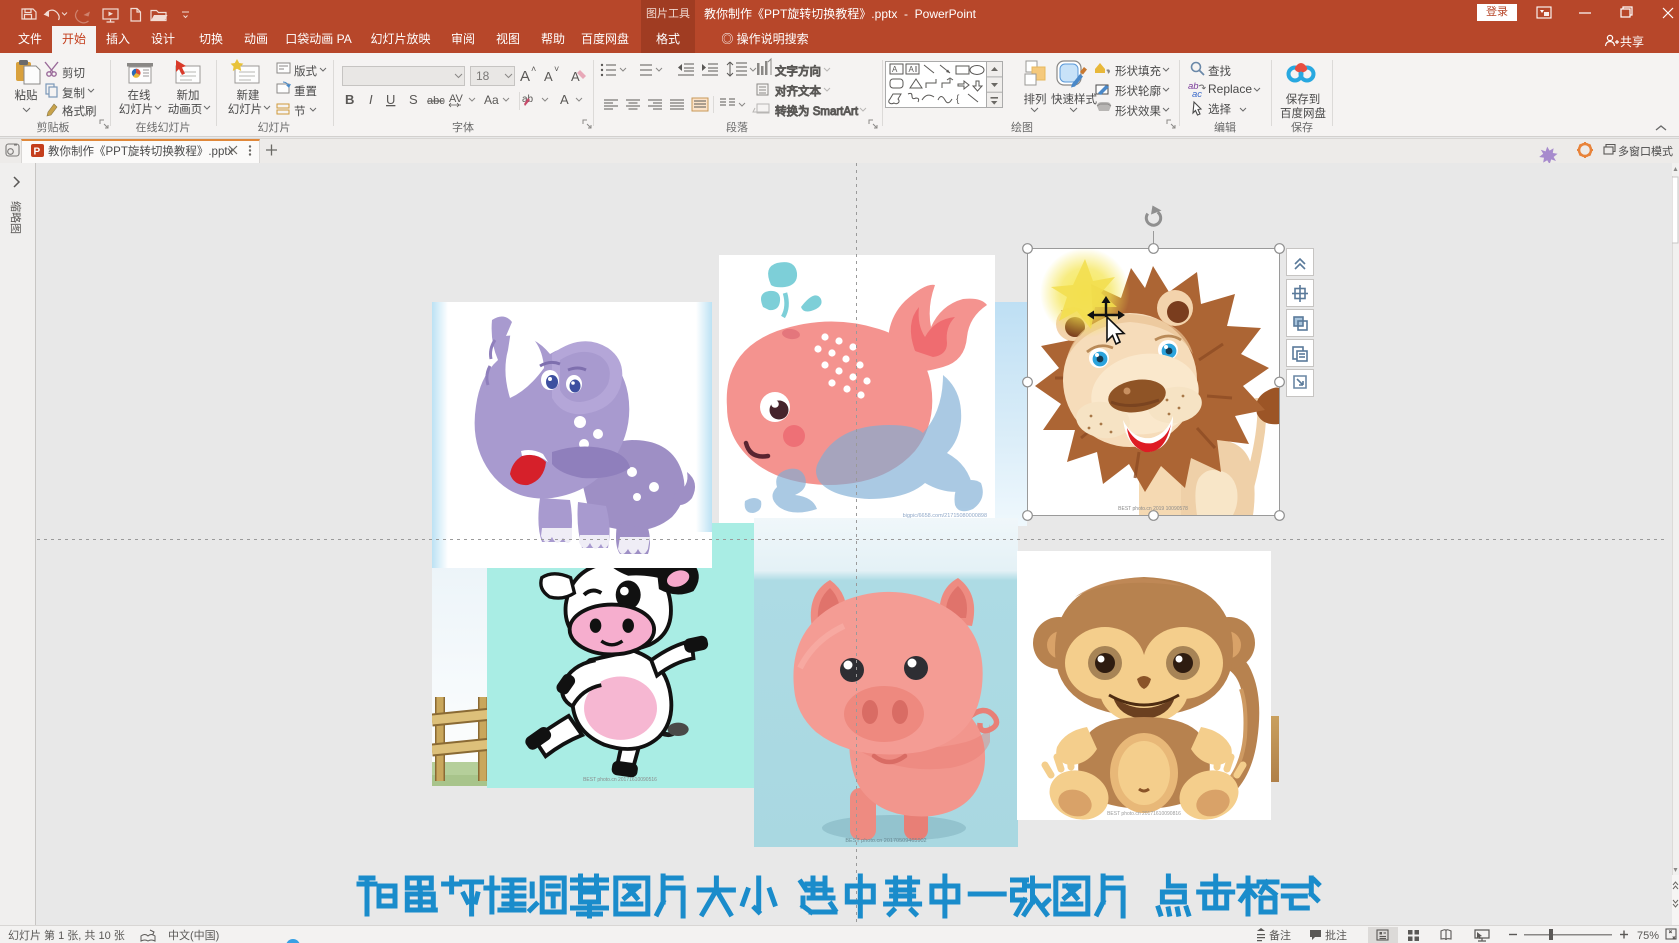 The height and width of the screenshot is (943, 1679). What do you see at coordinates (371, 99) in the screenshot?
I see `svg-text: I` at bounding box center [371, 99].